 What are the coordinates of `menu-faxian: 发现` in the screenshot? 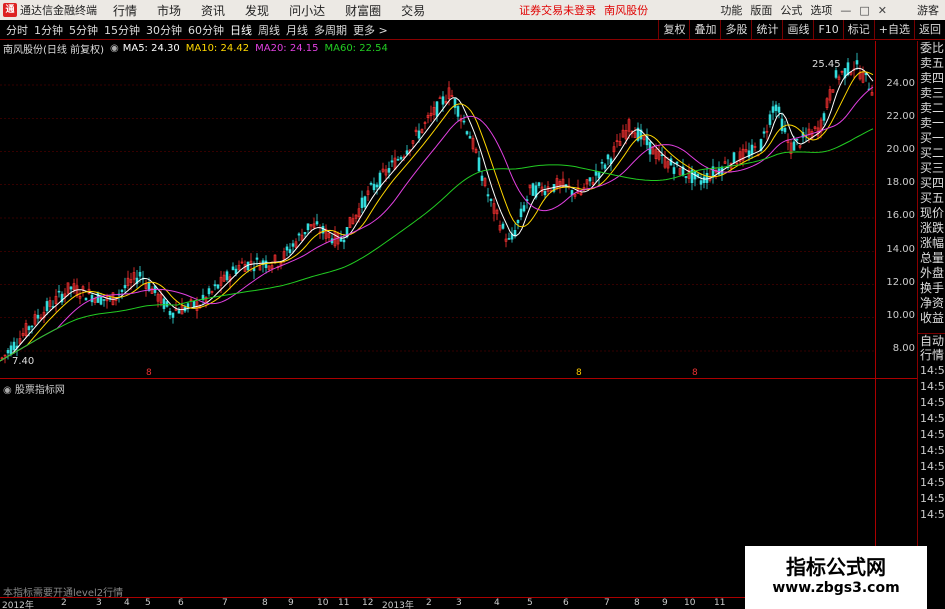 It's located at (257, 10).